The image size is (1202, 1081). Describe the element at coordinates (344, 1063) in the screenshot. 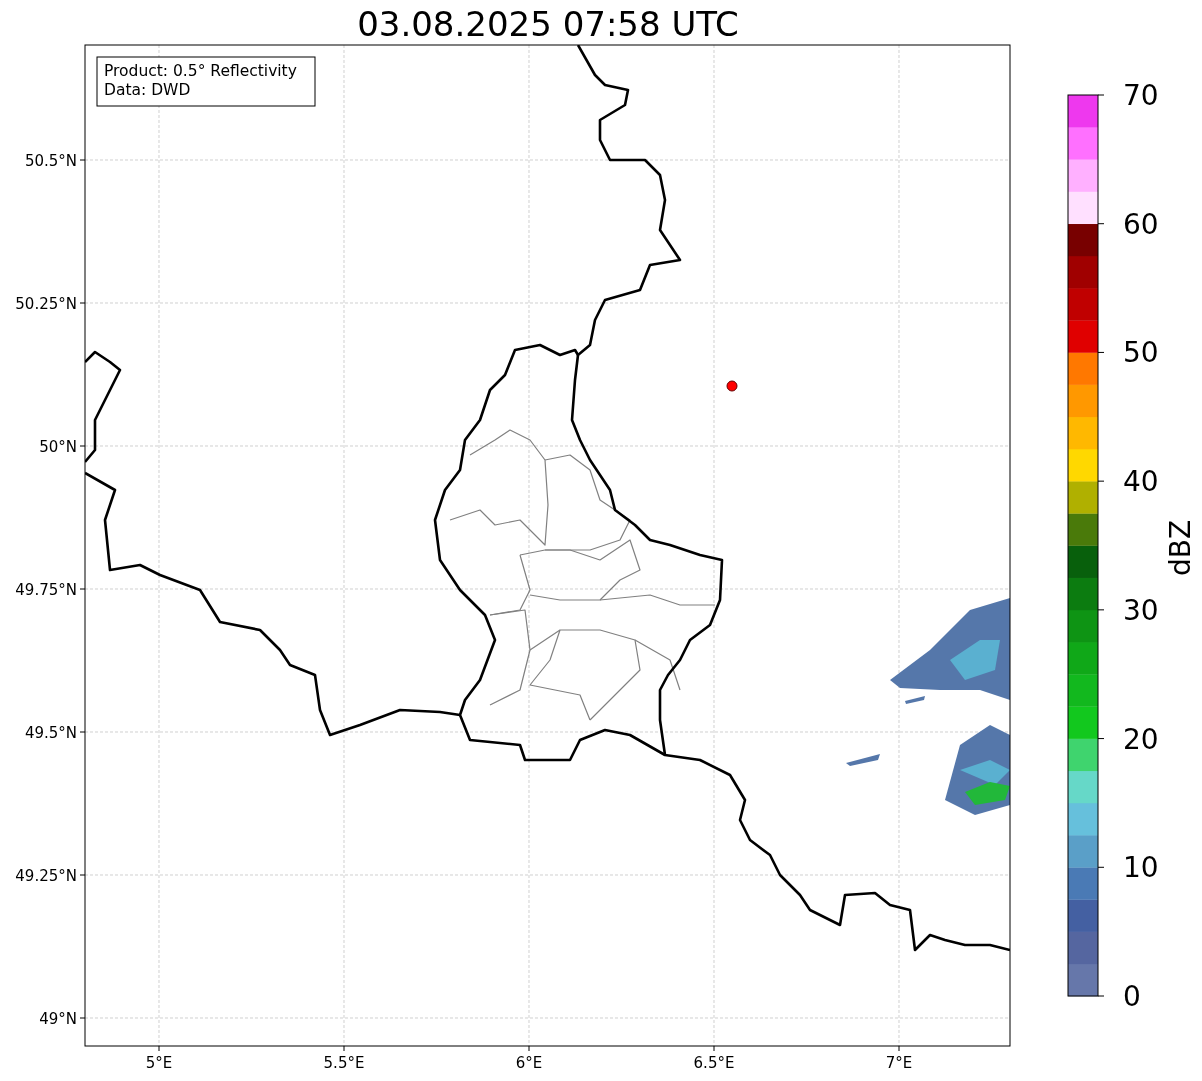

I see `longitude-label: 5.5°E` at that location.